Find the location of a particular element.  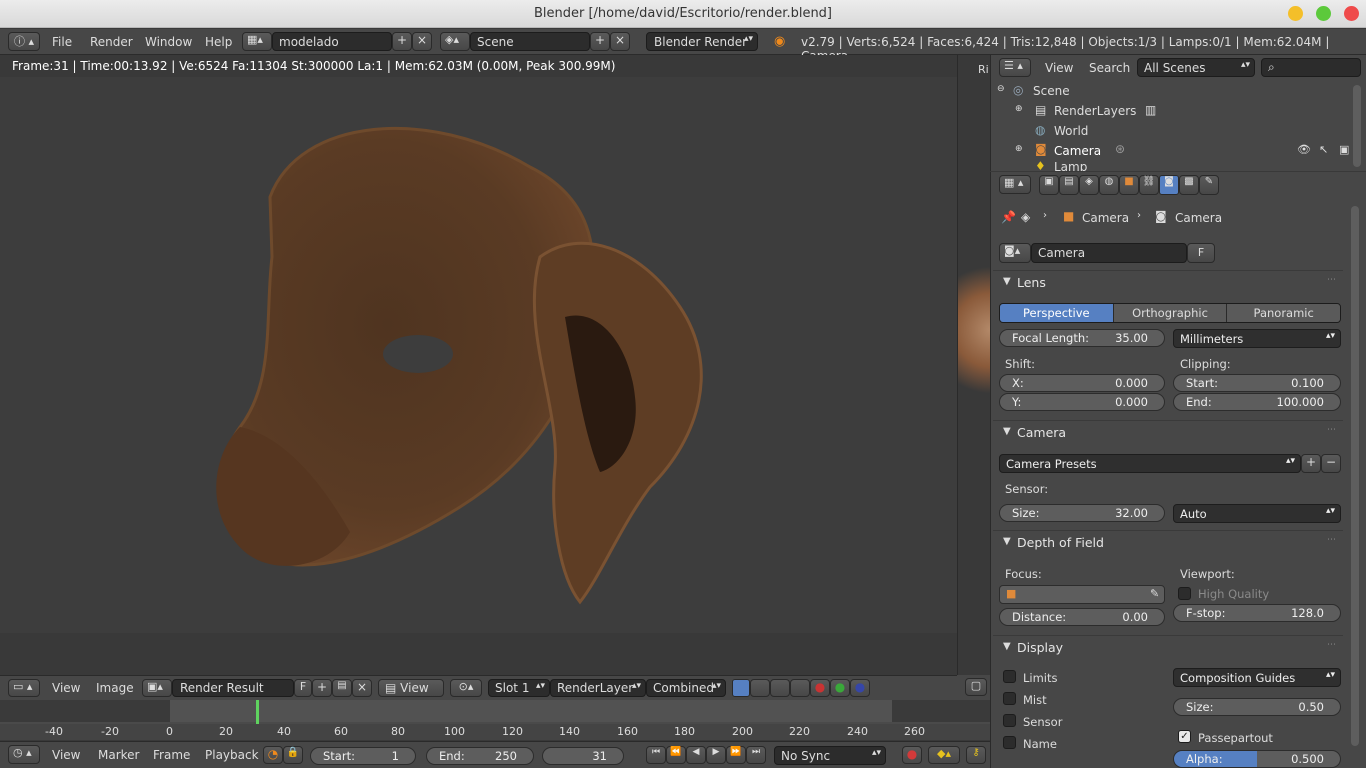

editor-type-outliner: ☰ ▴ is located at coordinates (1015, 67).